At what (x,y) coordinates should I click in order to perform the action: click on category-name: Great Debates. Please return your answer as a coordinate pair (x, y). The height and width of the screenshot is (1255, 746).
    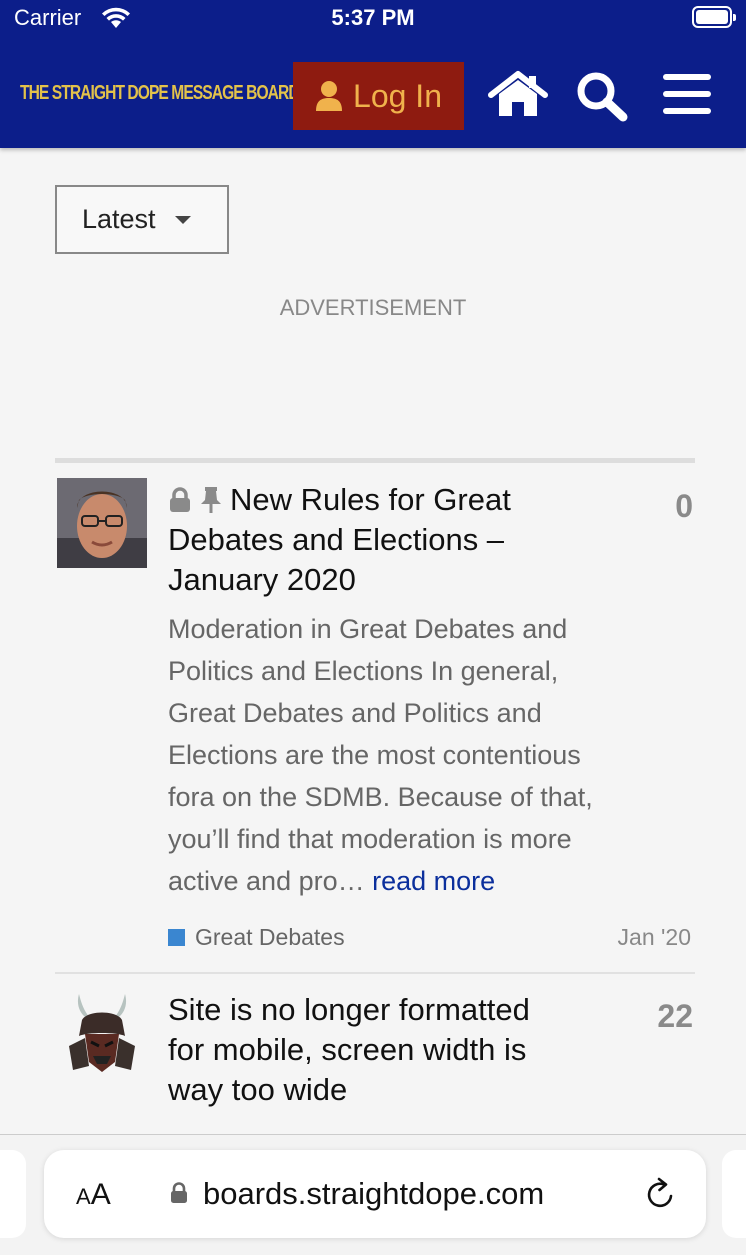
    Looking at the image, I should click on (270, 937).